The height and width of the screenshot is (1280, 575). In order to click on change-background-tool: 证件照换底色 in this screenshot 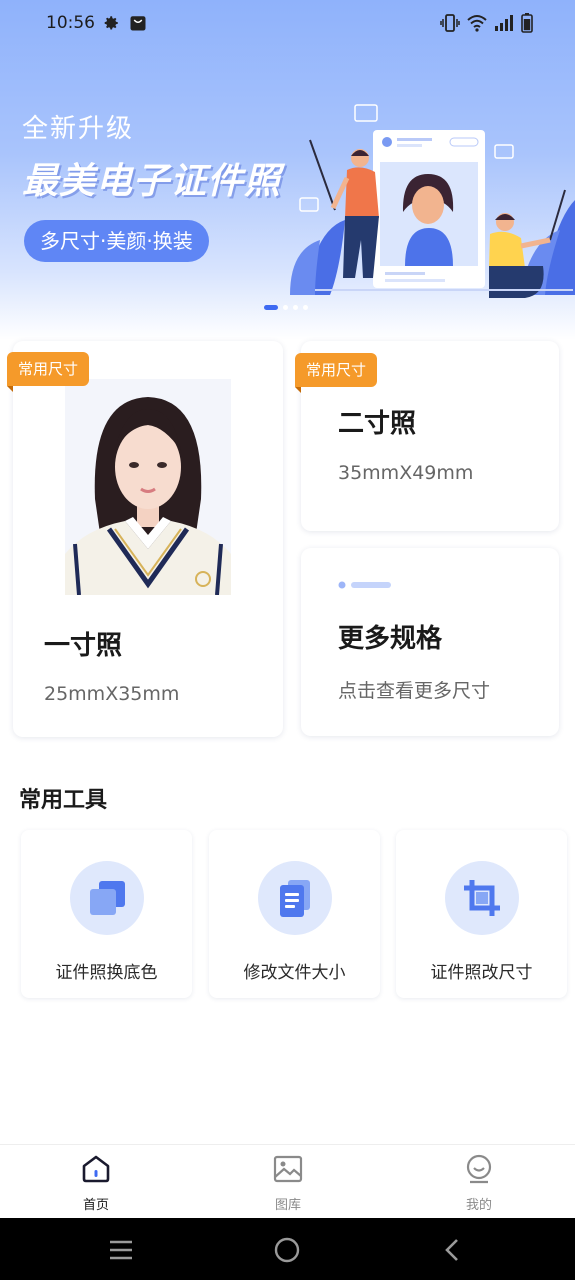, I will do `click(106, 914)`.